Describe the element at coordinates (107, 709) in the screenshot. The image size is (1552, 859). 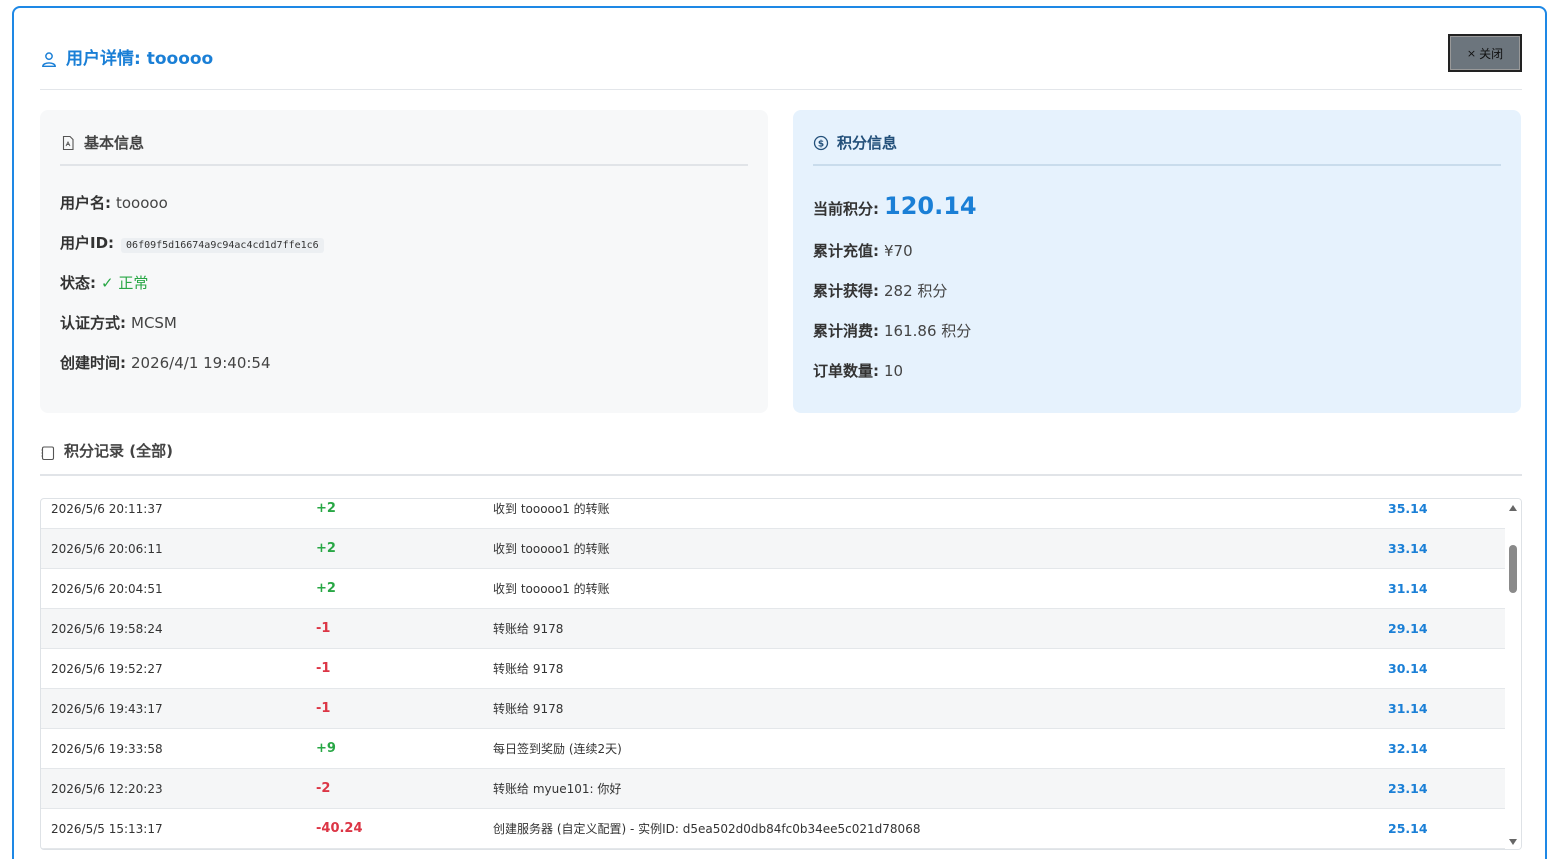
I see `row-time: 2026/5/6 19:43:17` at that location.